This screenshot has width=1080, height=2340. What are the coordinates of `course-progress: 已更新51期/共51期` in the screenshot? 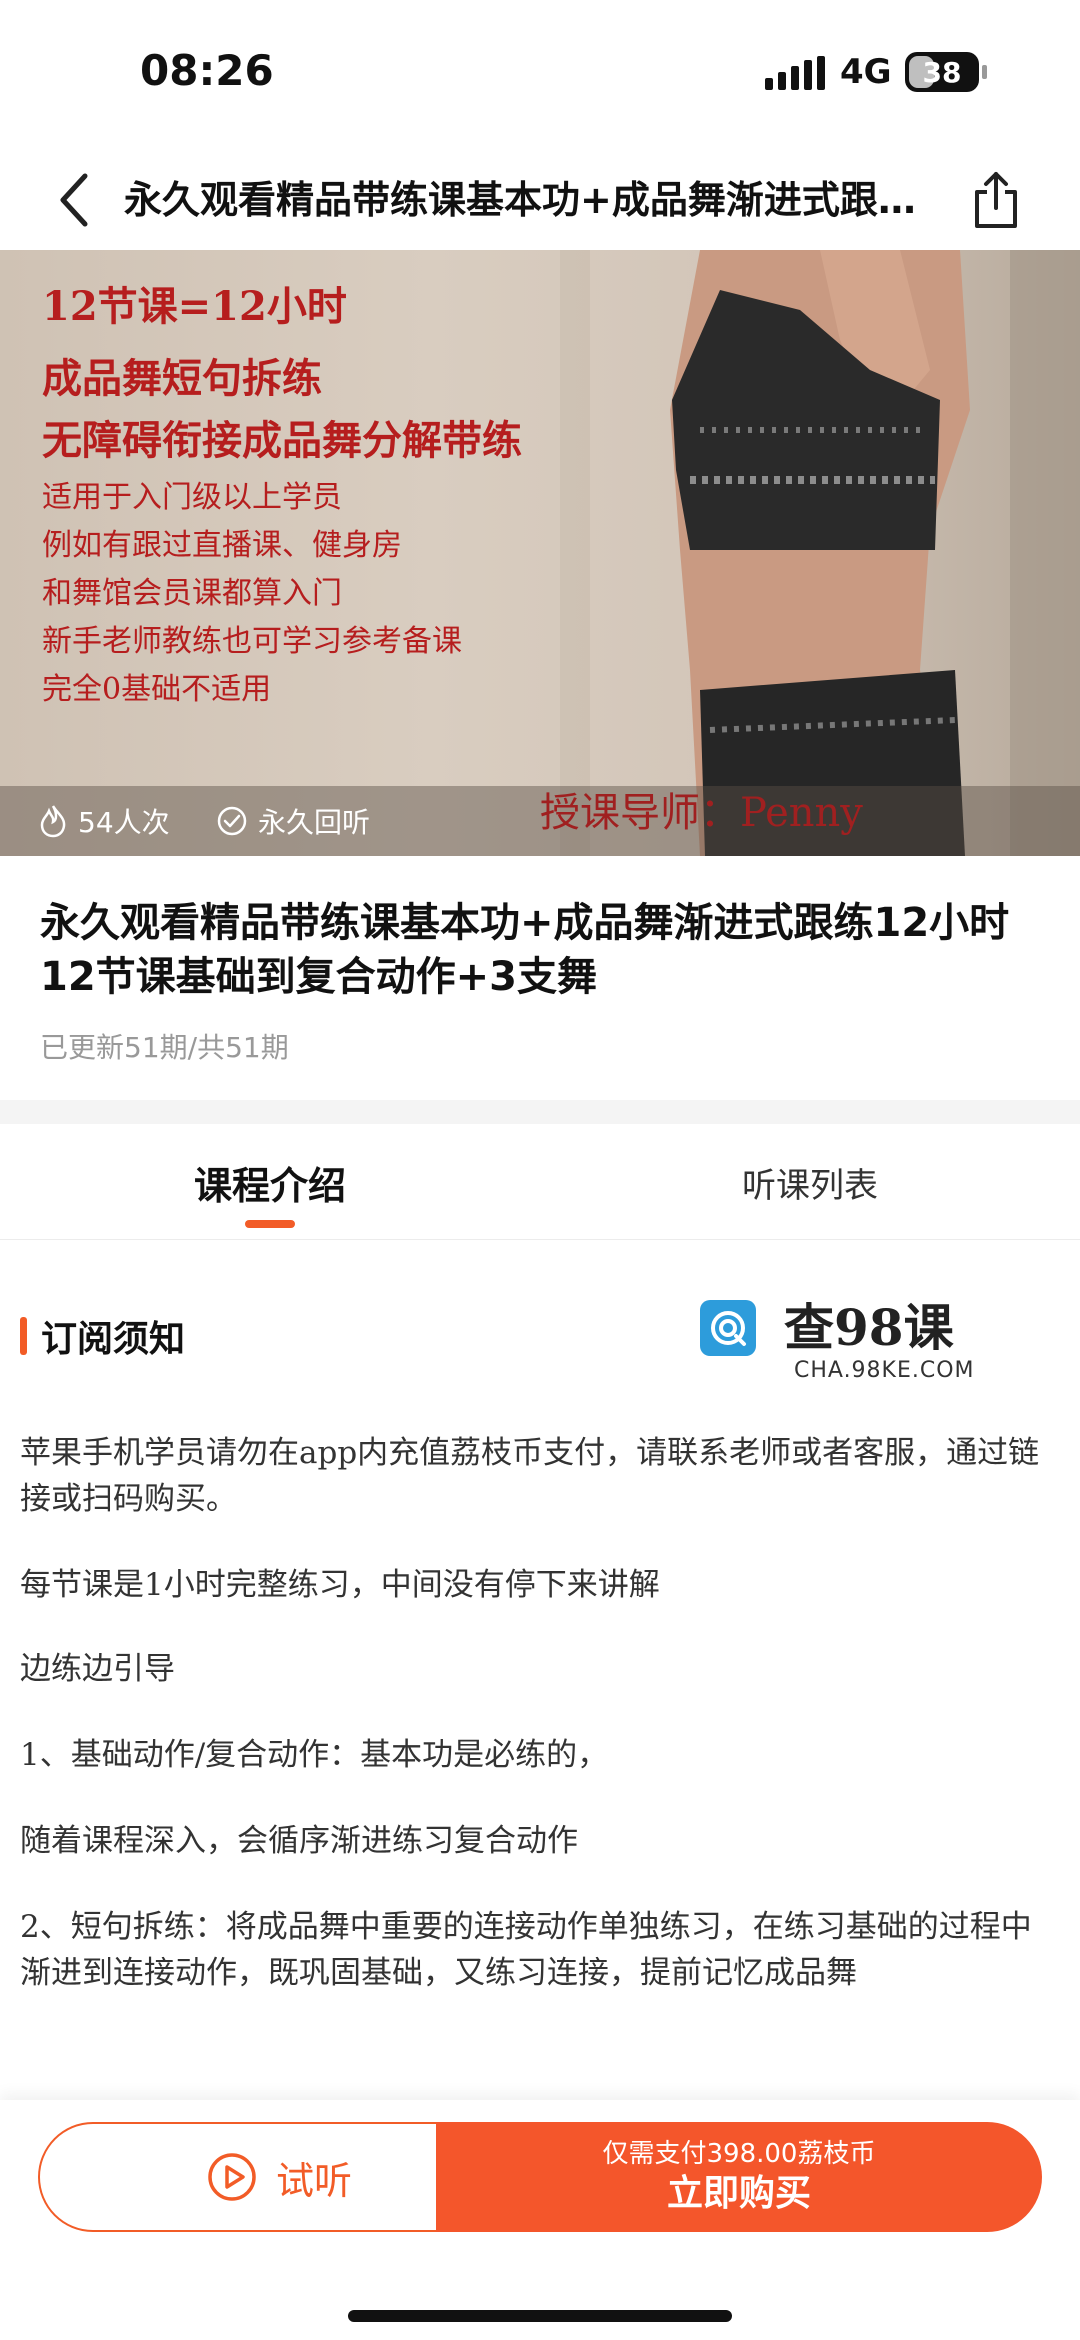 It's located at (164, 1047).